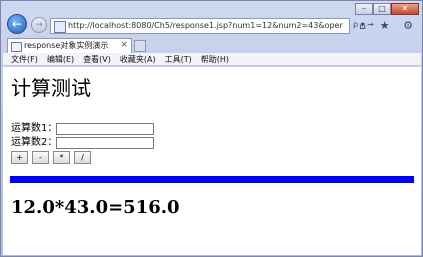 This screenshot has height=257, width=423. What do you see at coordinates (364, 9) in the screenshot?
I see `minimize-button: –` at bounding box center [364, 9].